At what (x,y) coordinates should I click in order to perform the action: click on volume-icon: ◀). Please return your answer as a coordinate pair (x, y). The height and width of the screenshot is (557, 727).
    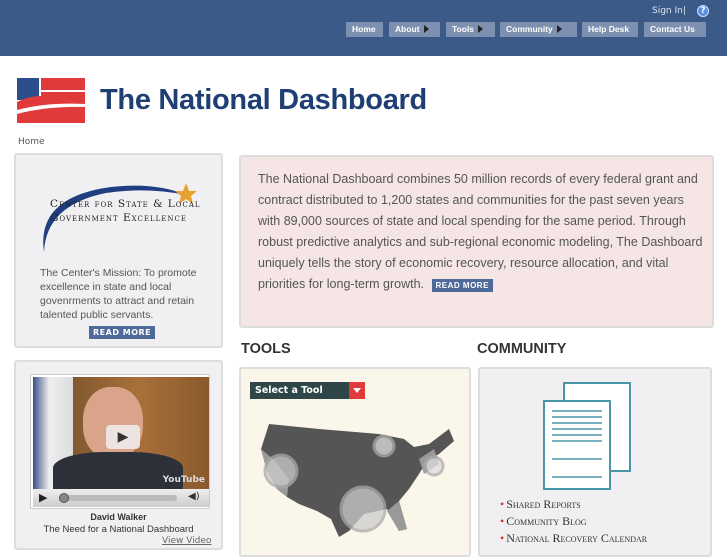
    Looking at the image, I should click on (194, 496).